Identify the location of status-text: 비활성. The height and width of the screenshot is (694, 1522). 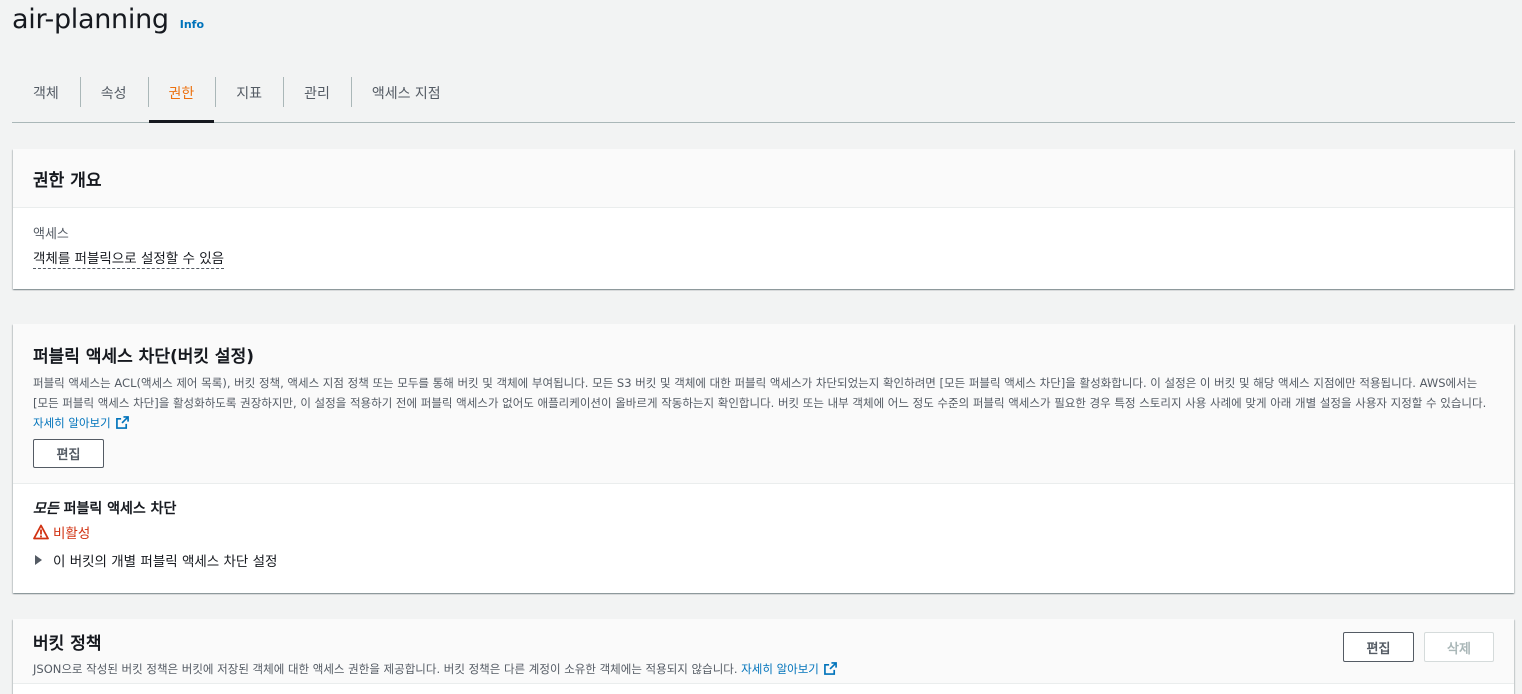
(72, 534).